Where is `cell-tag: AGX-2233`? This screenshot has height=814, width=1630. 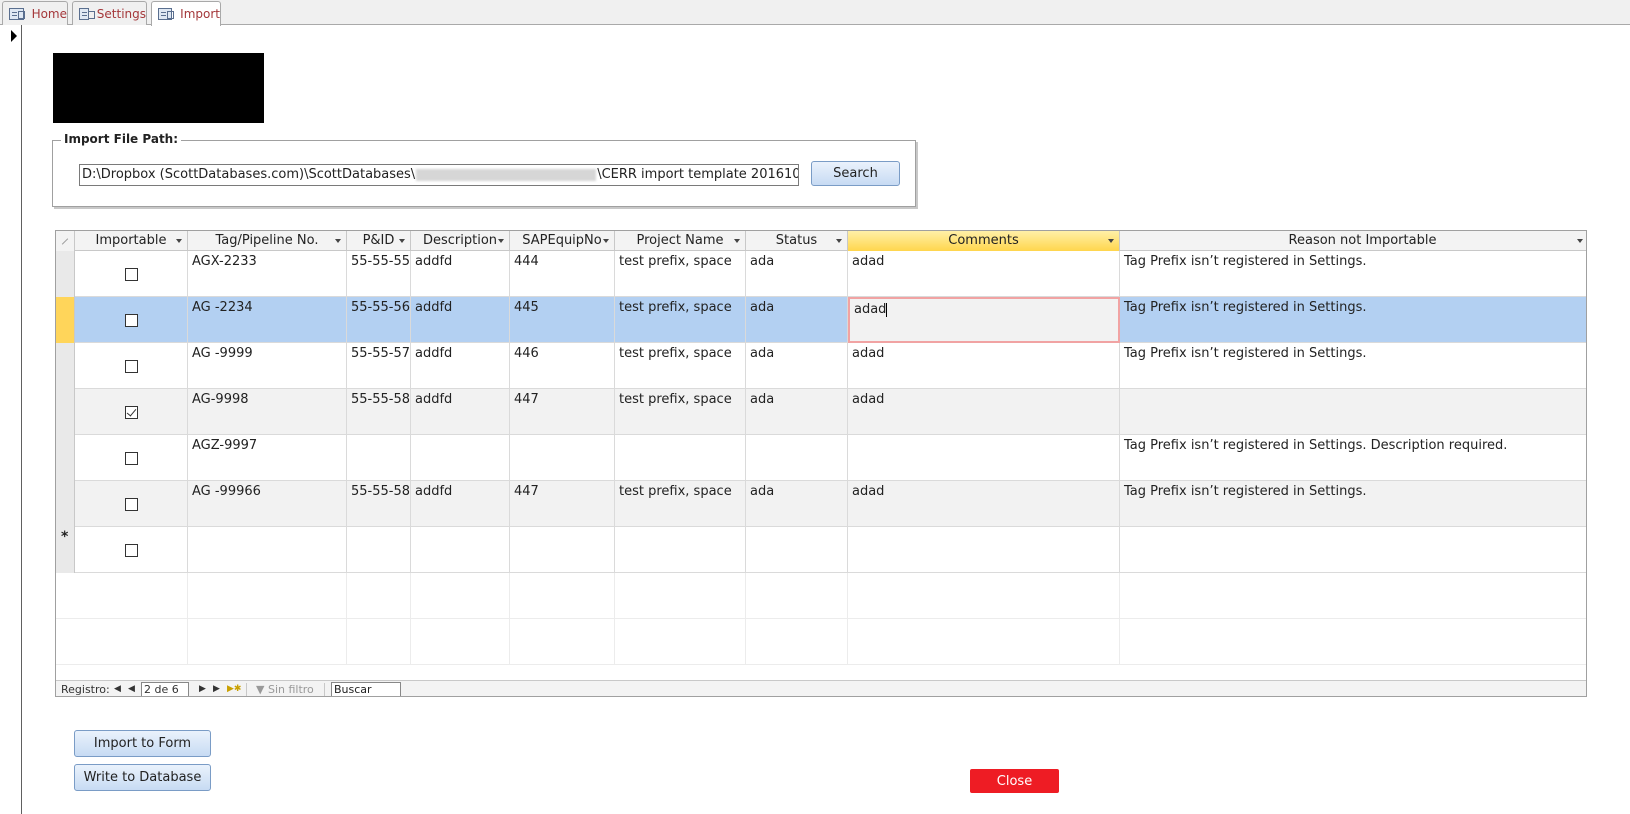
cell-tag: AGX-2233 is located at coordinates (267, 274).